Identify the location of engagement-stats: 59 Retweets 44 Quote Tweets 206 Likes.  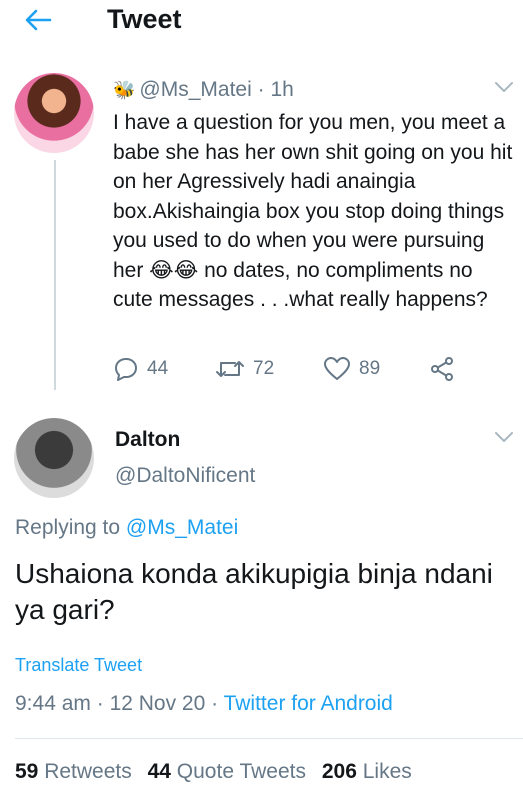
(218, 772).